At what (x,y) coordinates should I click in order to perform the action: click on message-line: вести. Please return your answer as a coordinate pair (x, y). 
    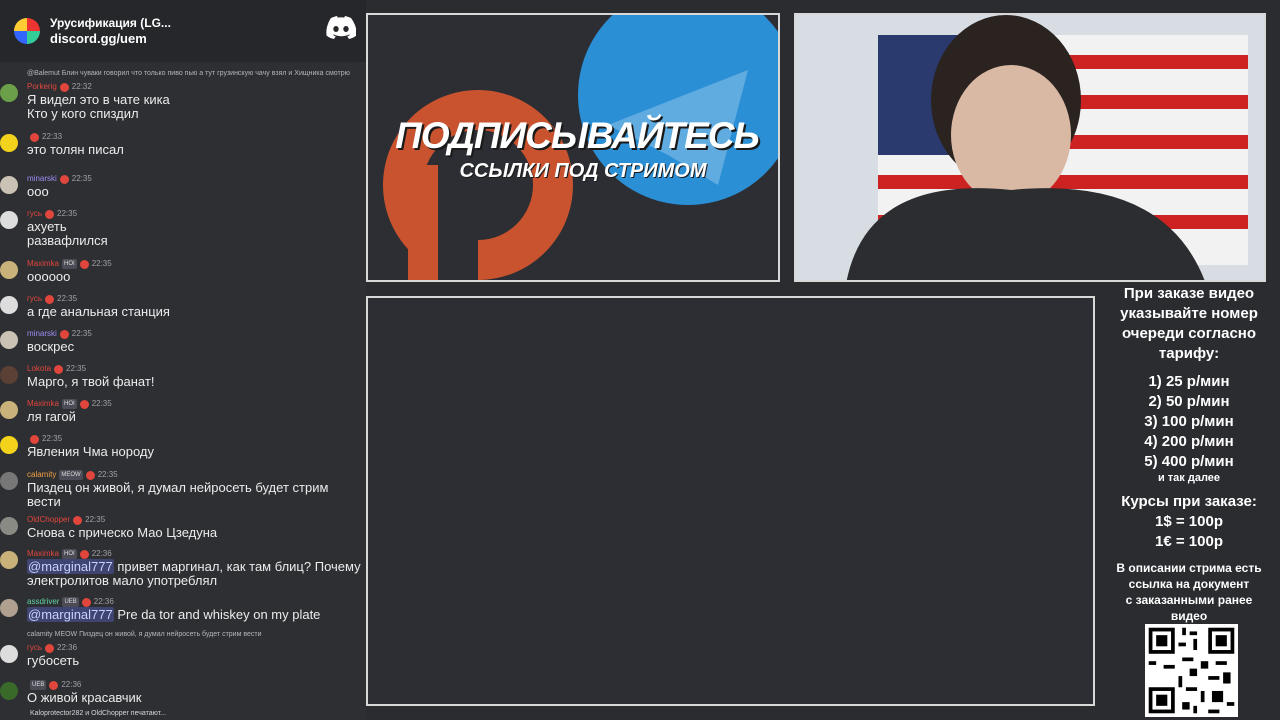
    Looking at the image, I should click on (44, 501).